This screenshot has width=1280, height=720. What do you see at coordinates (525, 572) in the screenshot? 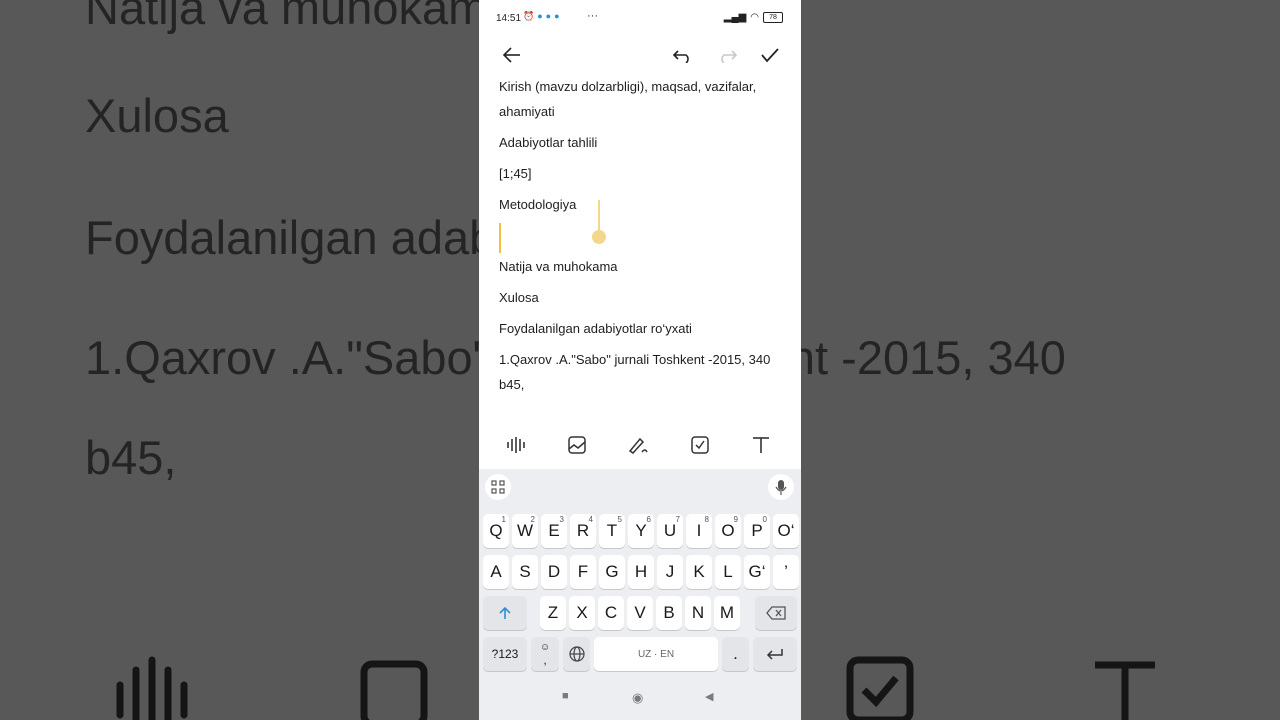
I see `key-s: S` at bounding box center [525, 572].